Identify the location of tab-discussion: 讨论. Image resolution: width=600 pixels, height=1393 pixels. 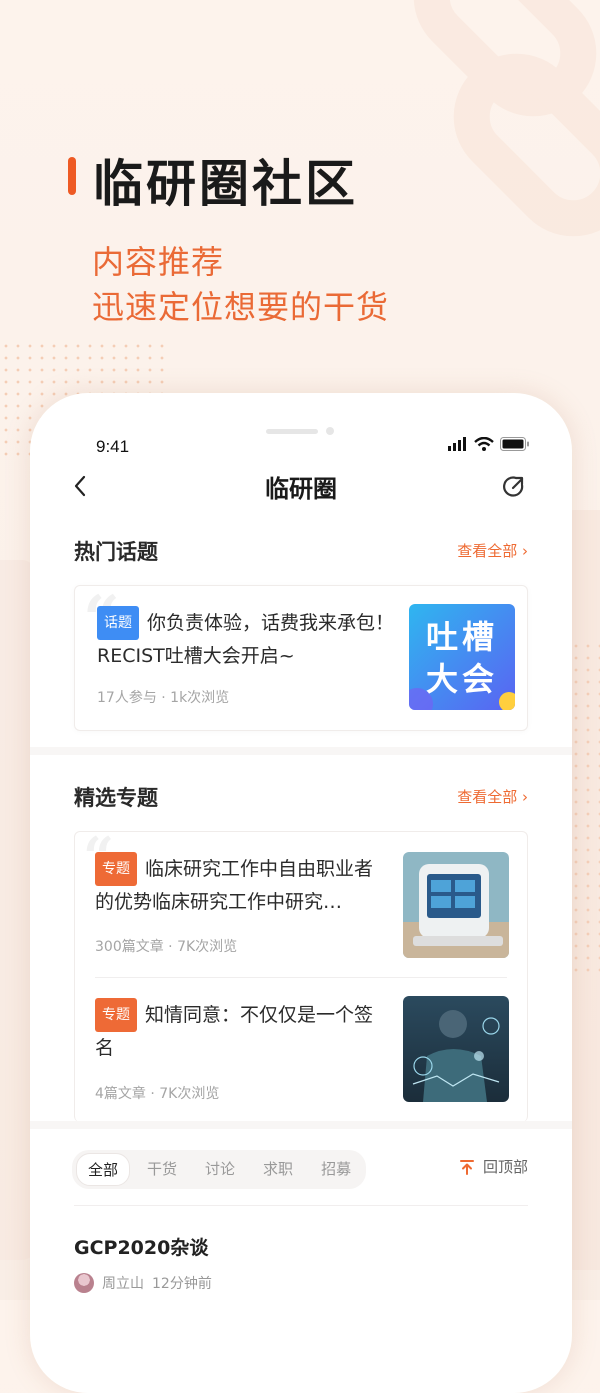
(220, 1169).